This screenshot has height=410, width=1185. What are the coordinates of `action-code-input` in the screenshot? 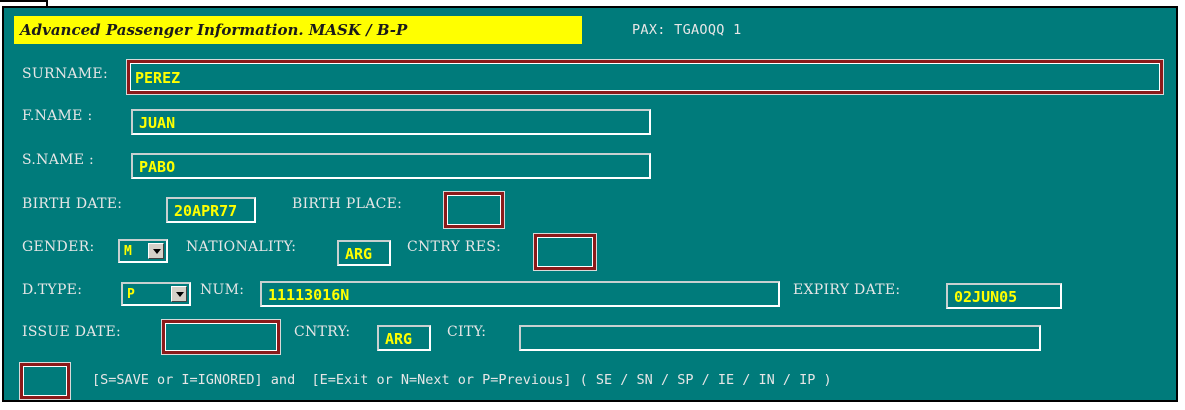 It's located at (45, 381).